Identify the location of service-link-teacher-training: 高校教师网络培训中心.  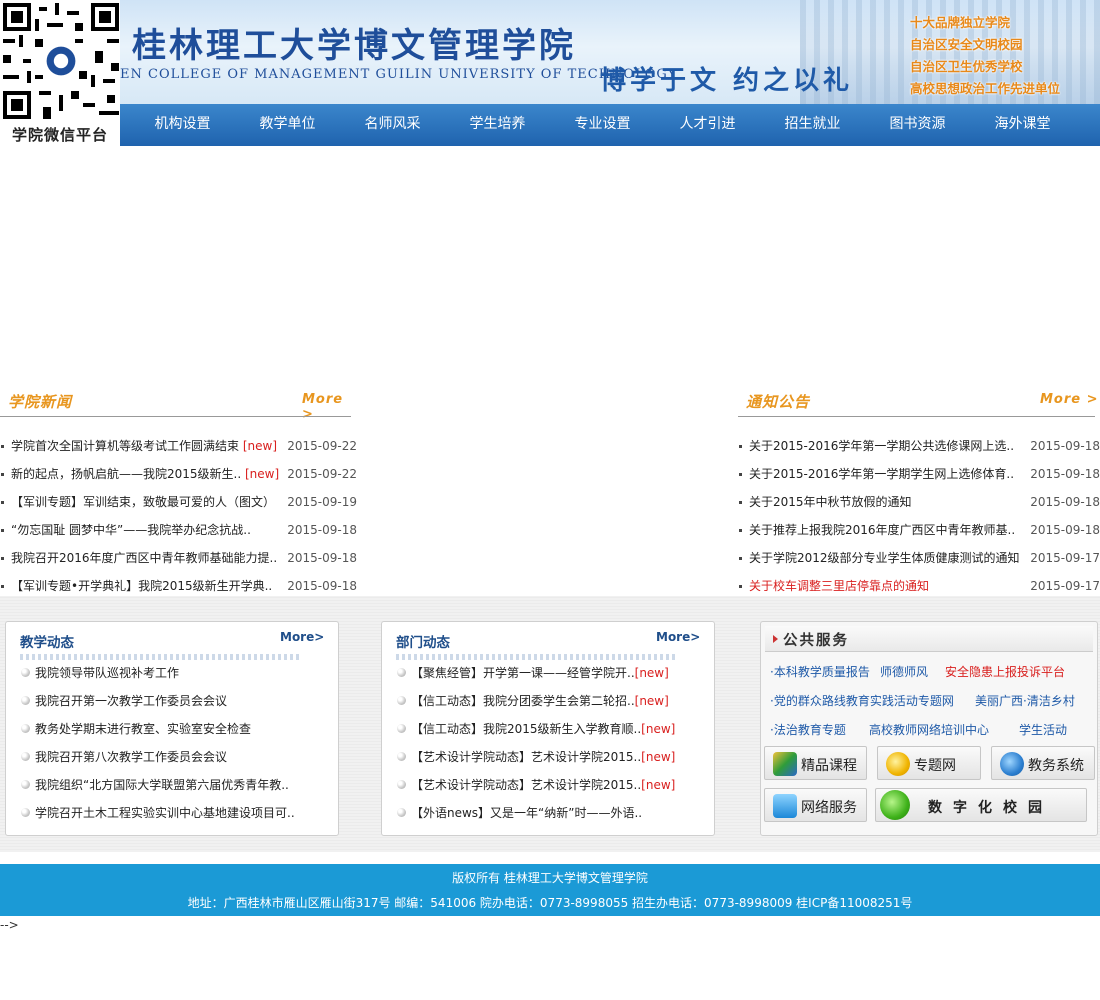
(929, 729).